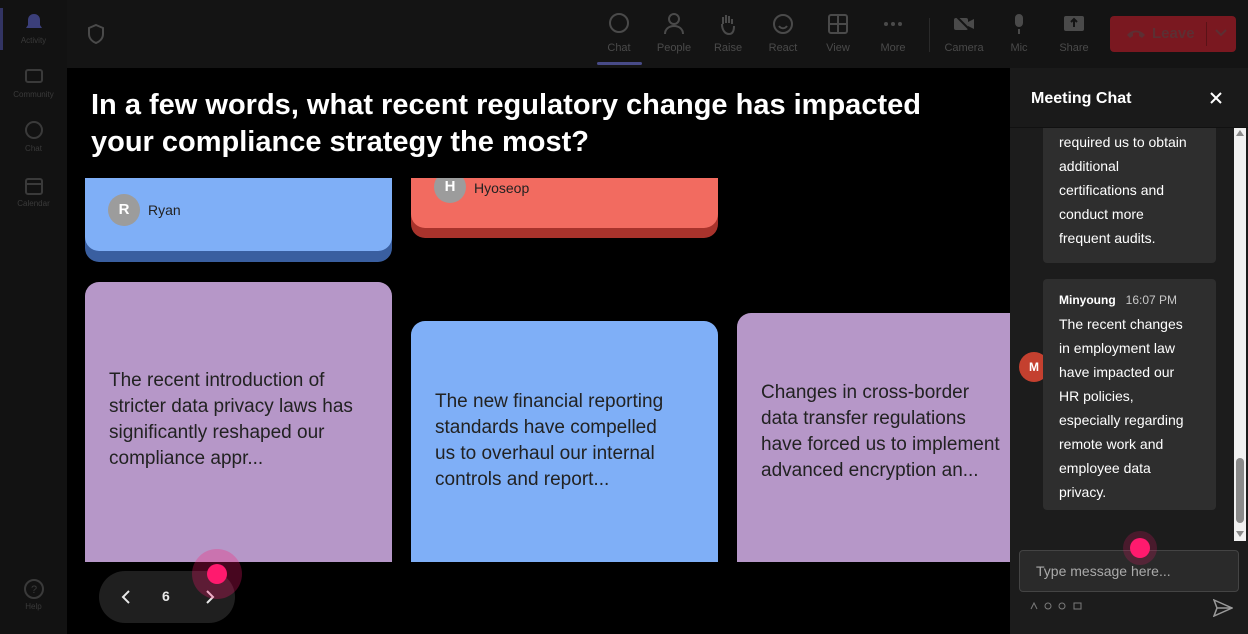 The height and width of the screenshot is (634, 1248). What do you see at coordinates (164, 210) in the screenshot?
I see `card-author: Ryan` at bounding box center [164, 210].